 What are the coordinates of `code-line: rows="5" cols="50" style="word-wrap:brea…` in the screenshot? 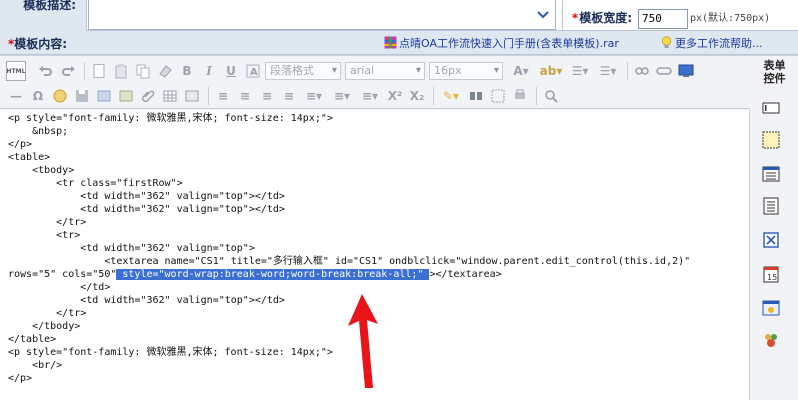 It's located at (255, 274).